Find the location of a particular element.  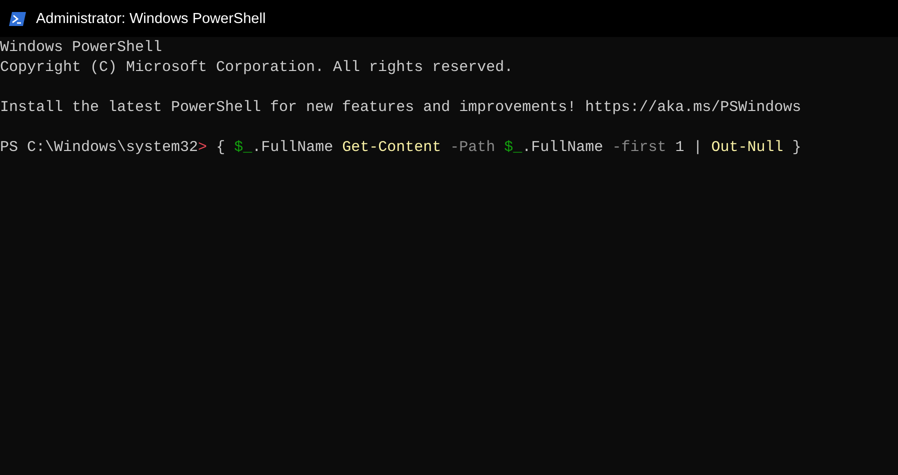

console-line: Windows PowerShell is located at coordinates (81, 48).